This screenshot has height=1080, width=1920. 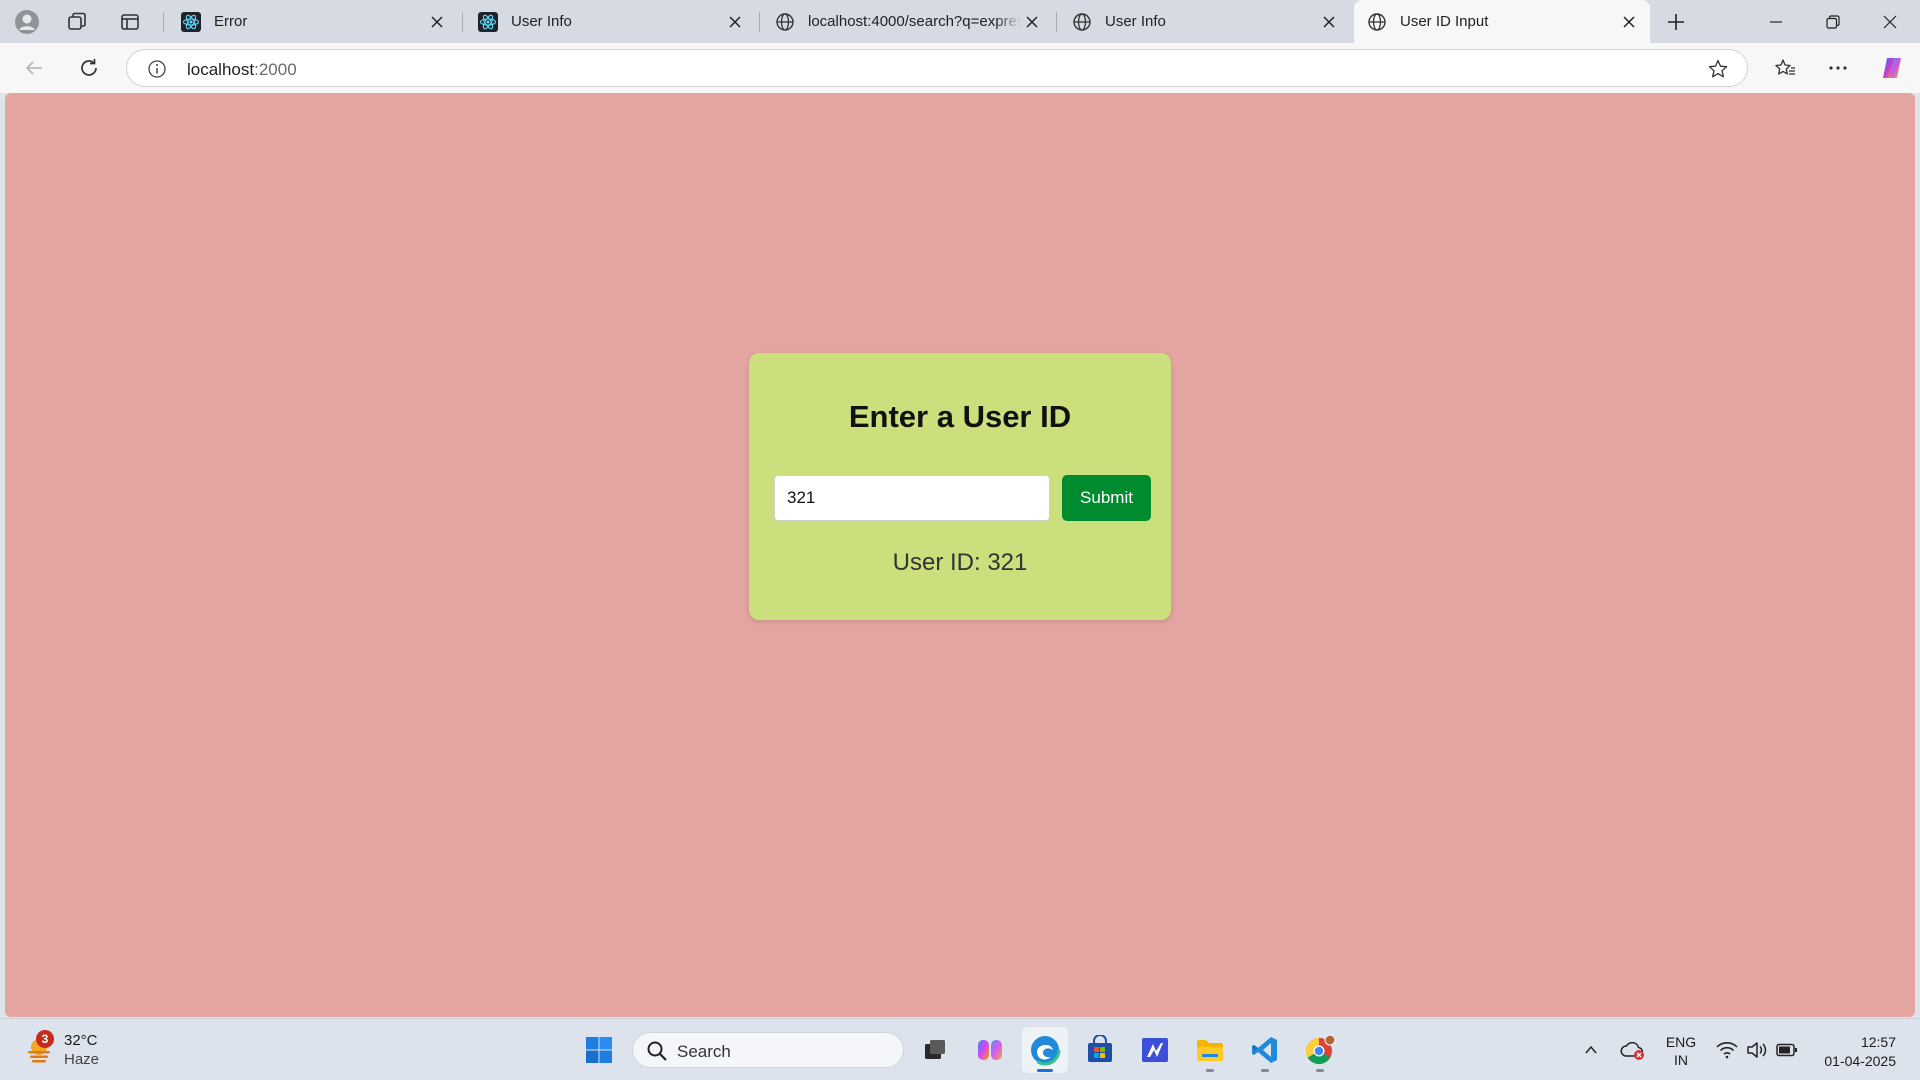 I want to click on workspaces-button, so click(x=77, y=22).